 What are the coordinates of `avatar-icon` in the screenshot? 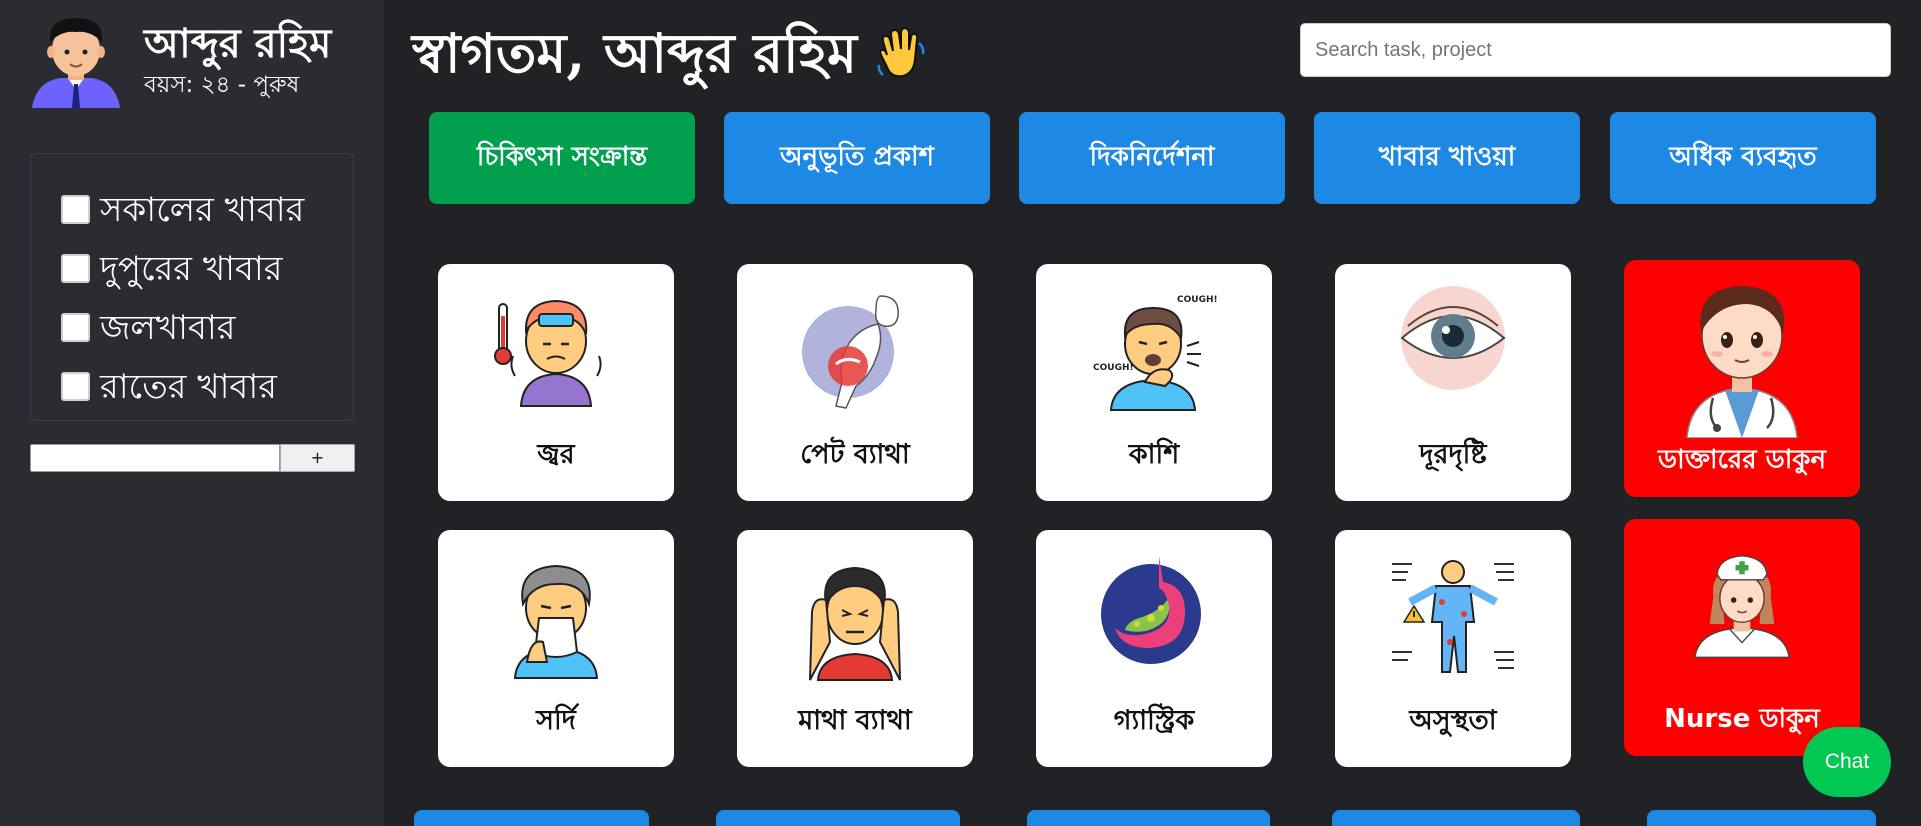 It's located at (76, 64).